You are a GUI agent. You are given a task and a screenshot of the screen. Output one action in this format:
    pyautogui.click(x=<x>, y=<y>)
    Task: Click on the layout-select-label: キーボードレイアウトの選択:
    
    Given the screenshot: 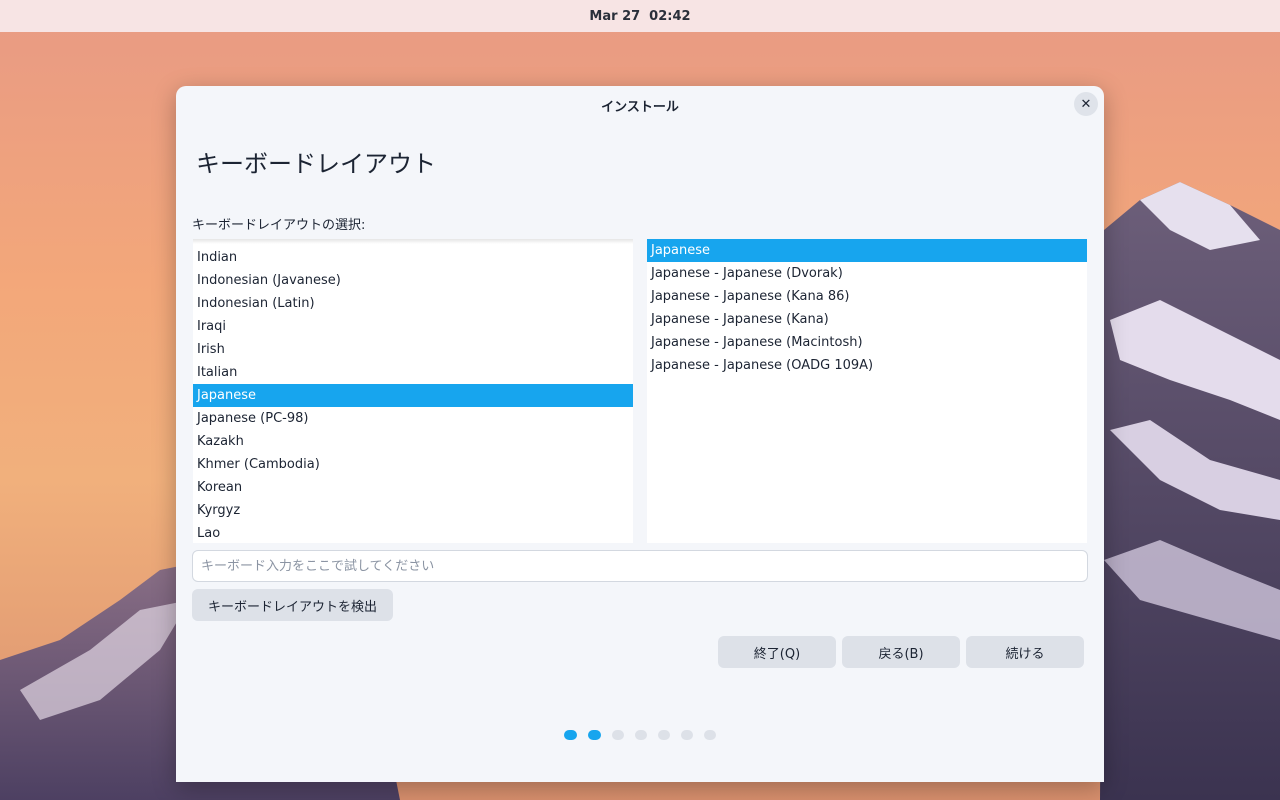 What is the action you would take?
    pyautogui.click(x=279, y=225)
    